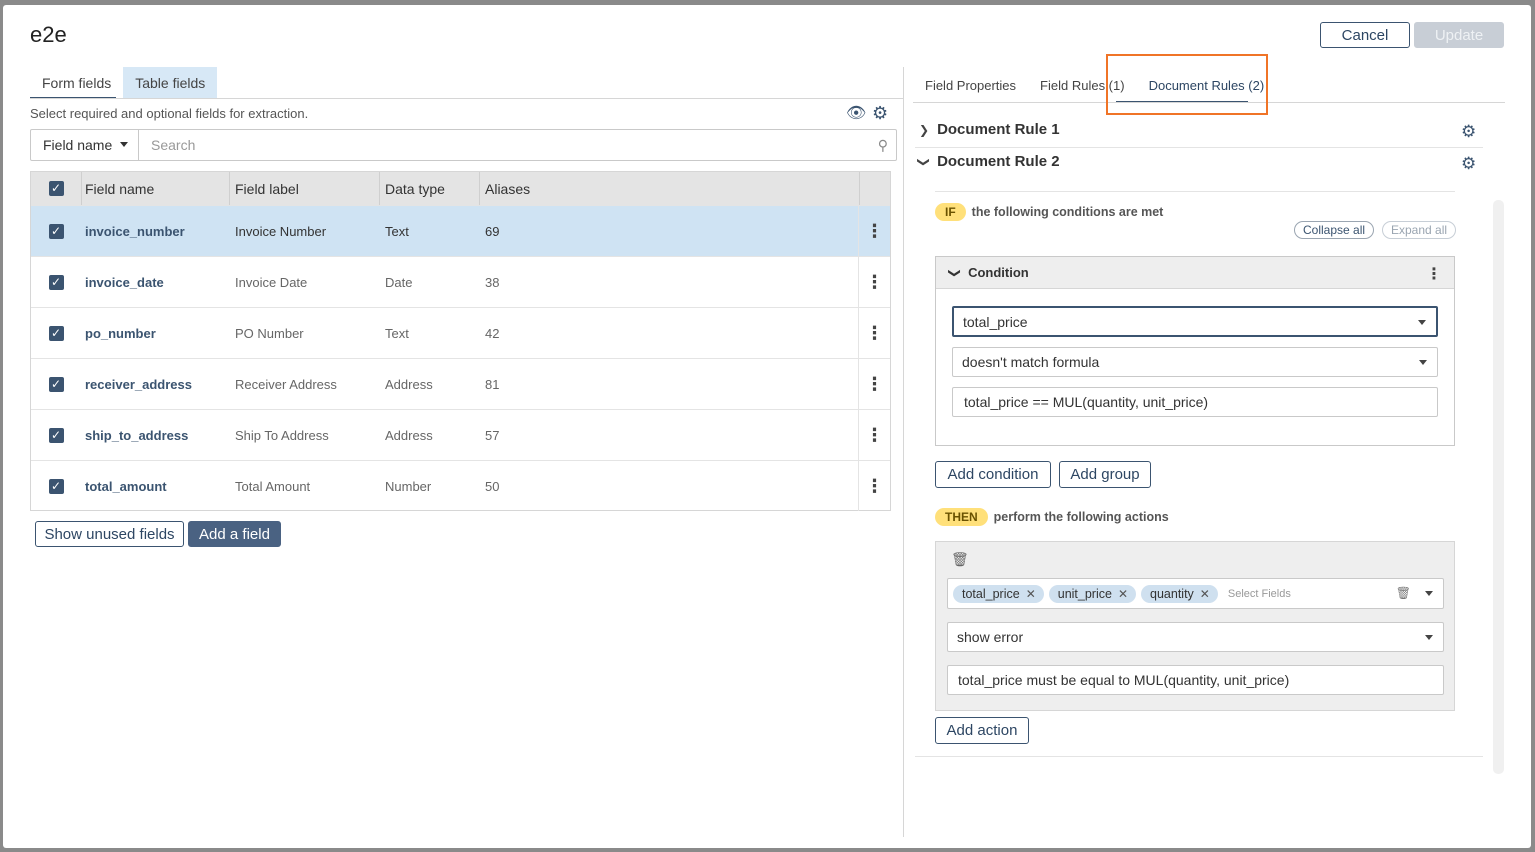 The height and width of the screenshot is (852, 1535). I want to click on highlight-annotation-box, so click(1187, 84).